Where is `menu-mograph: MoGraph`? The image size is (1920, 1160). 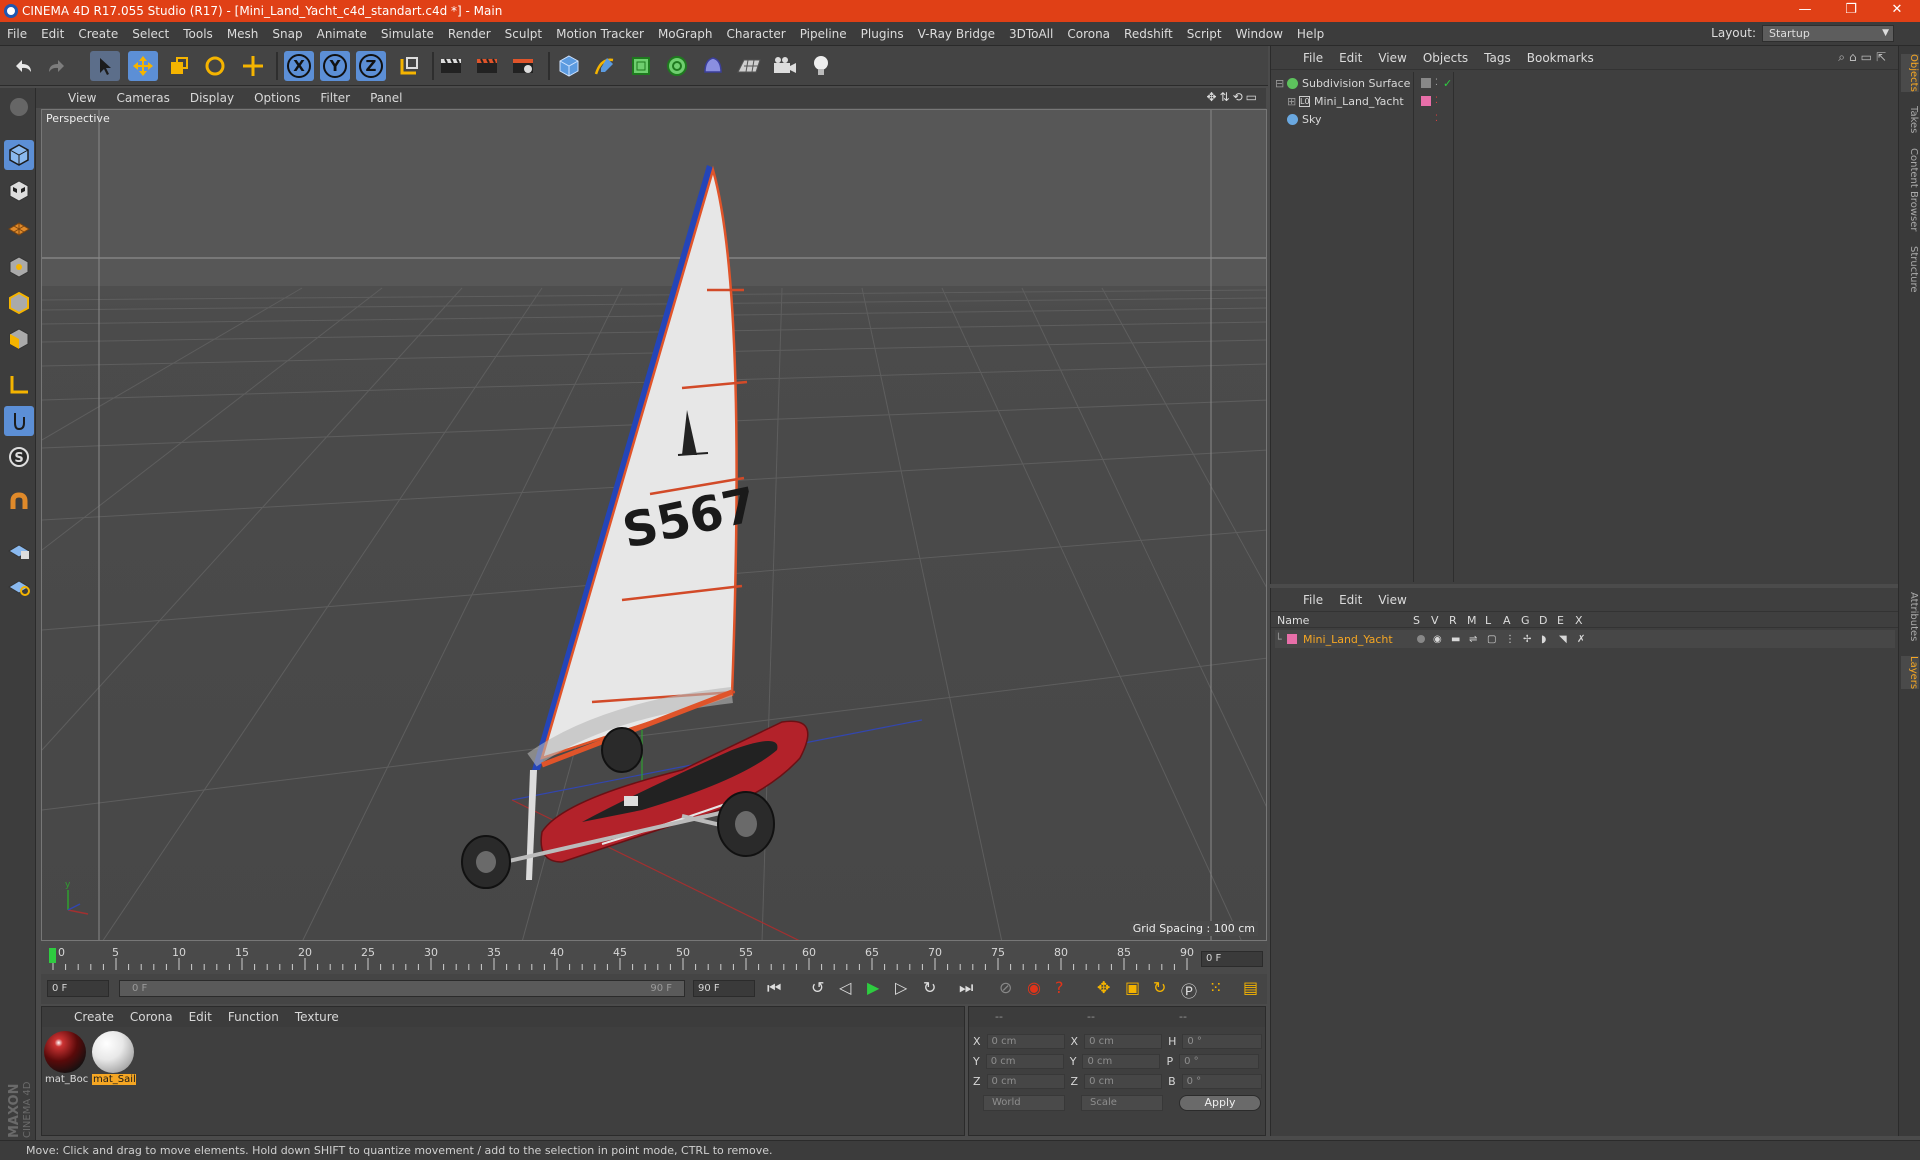
menu-mograph: MoGraph is located at coordinates (685, 34).